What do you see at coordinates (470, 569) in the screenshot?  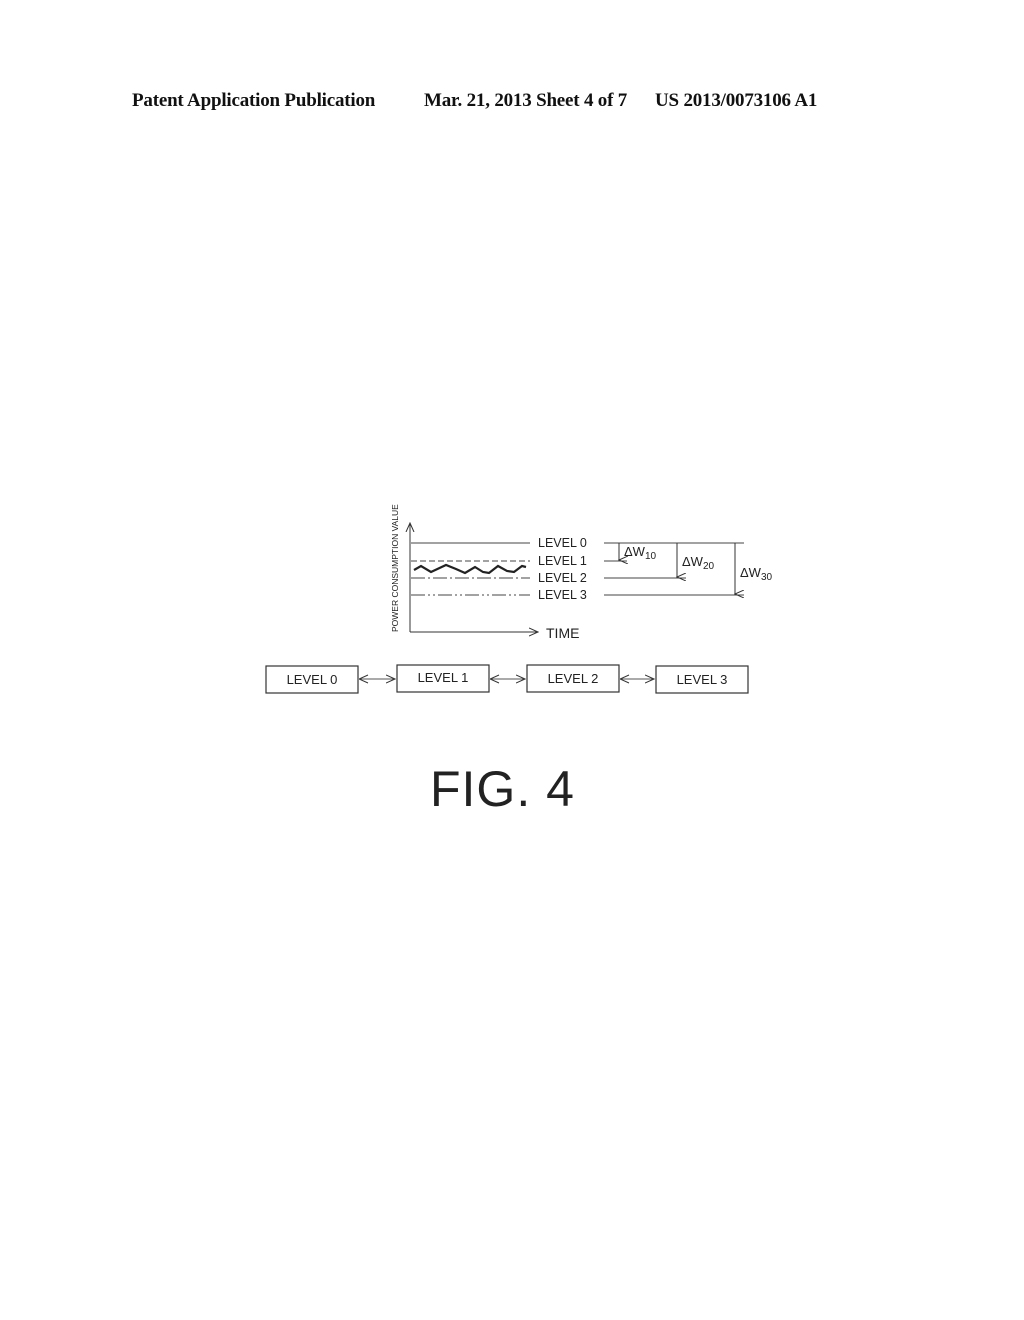 I see `power-consumption-trace` at bounding box center [470, 569].